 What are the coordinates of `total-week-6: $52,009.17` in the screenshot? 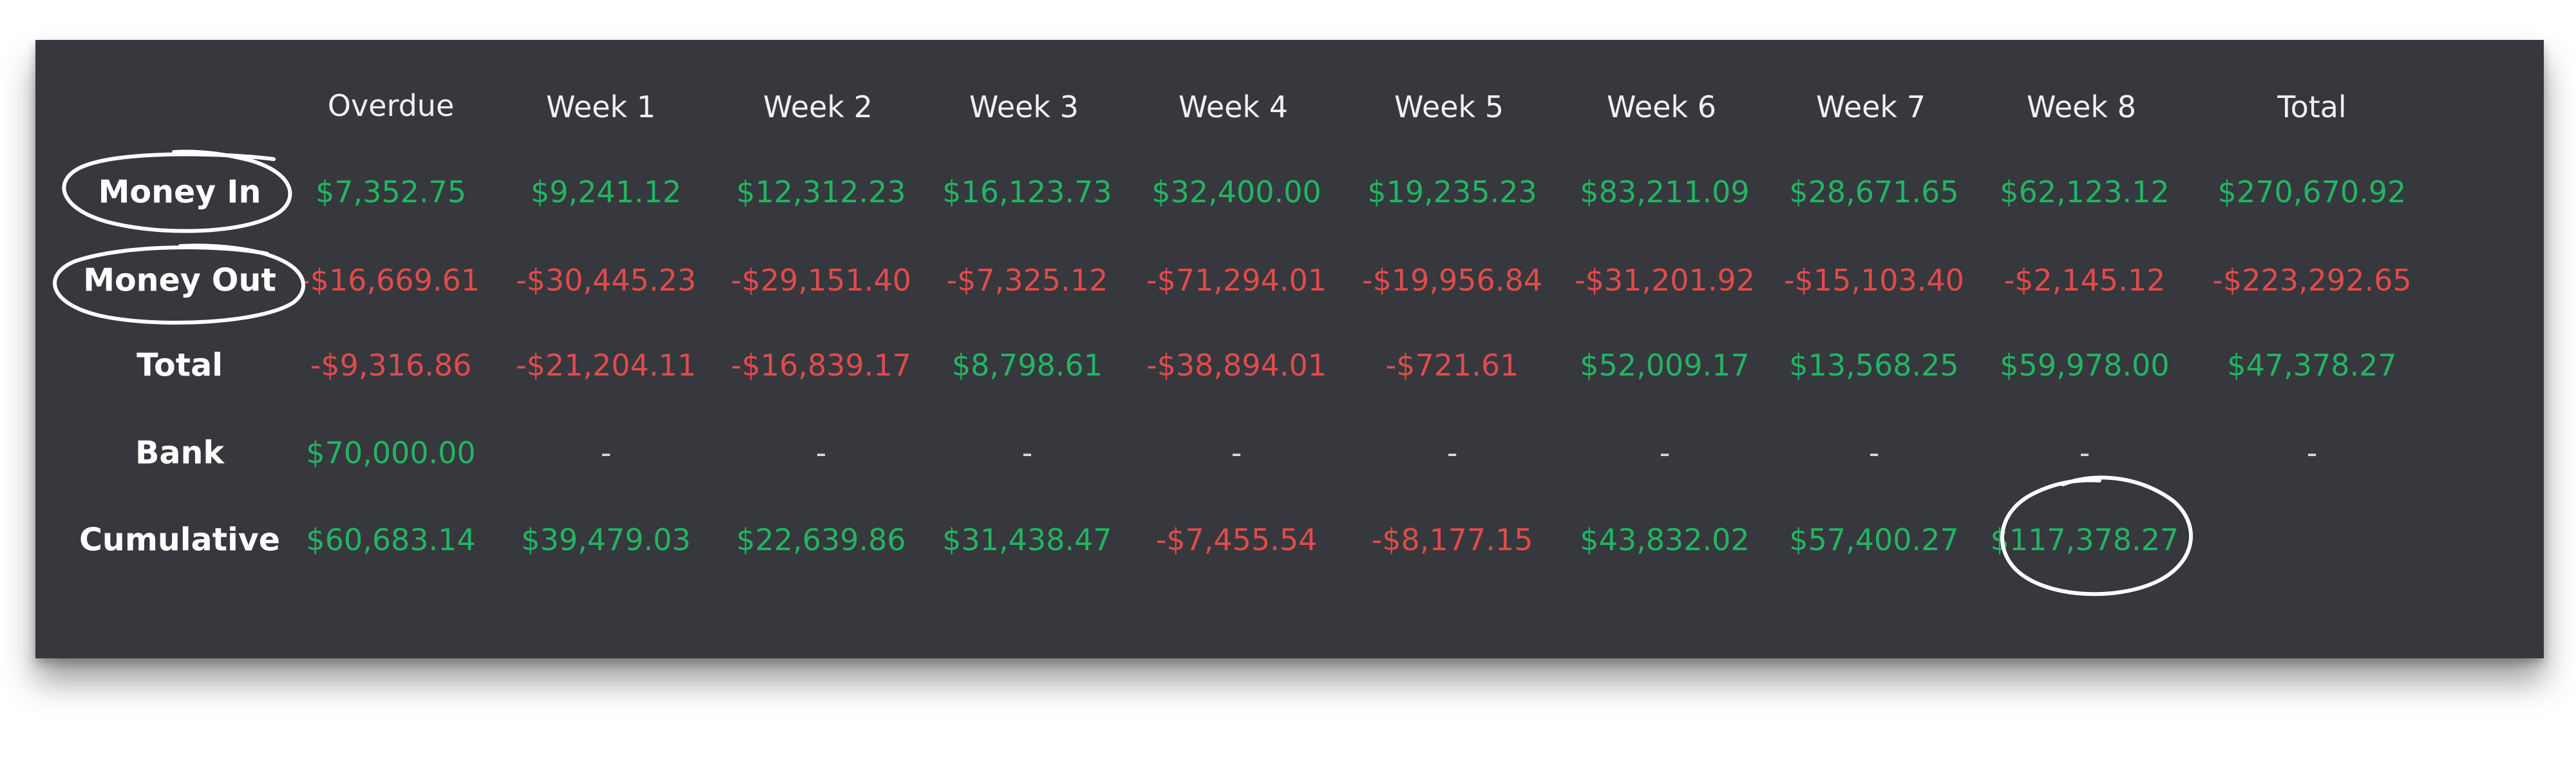 It's located at (1665, 365).